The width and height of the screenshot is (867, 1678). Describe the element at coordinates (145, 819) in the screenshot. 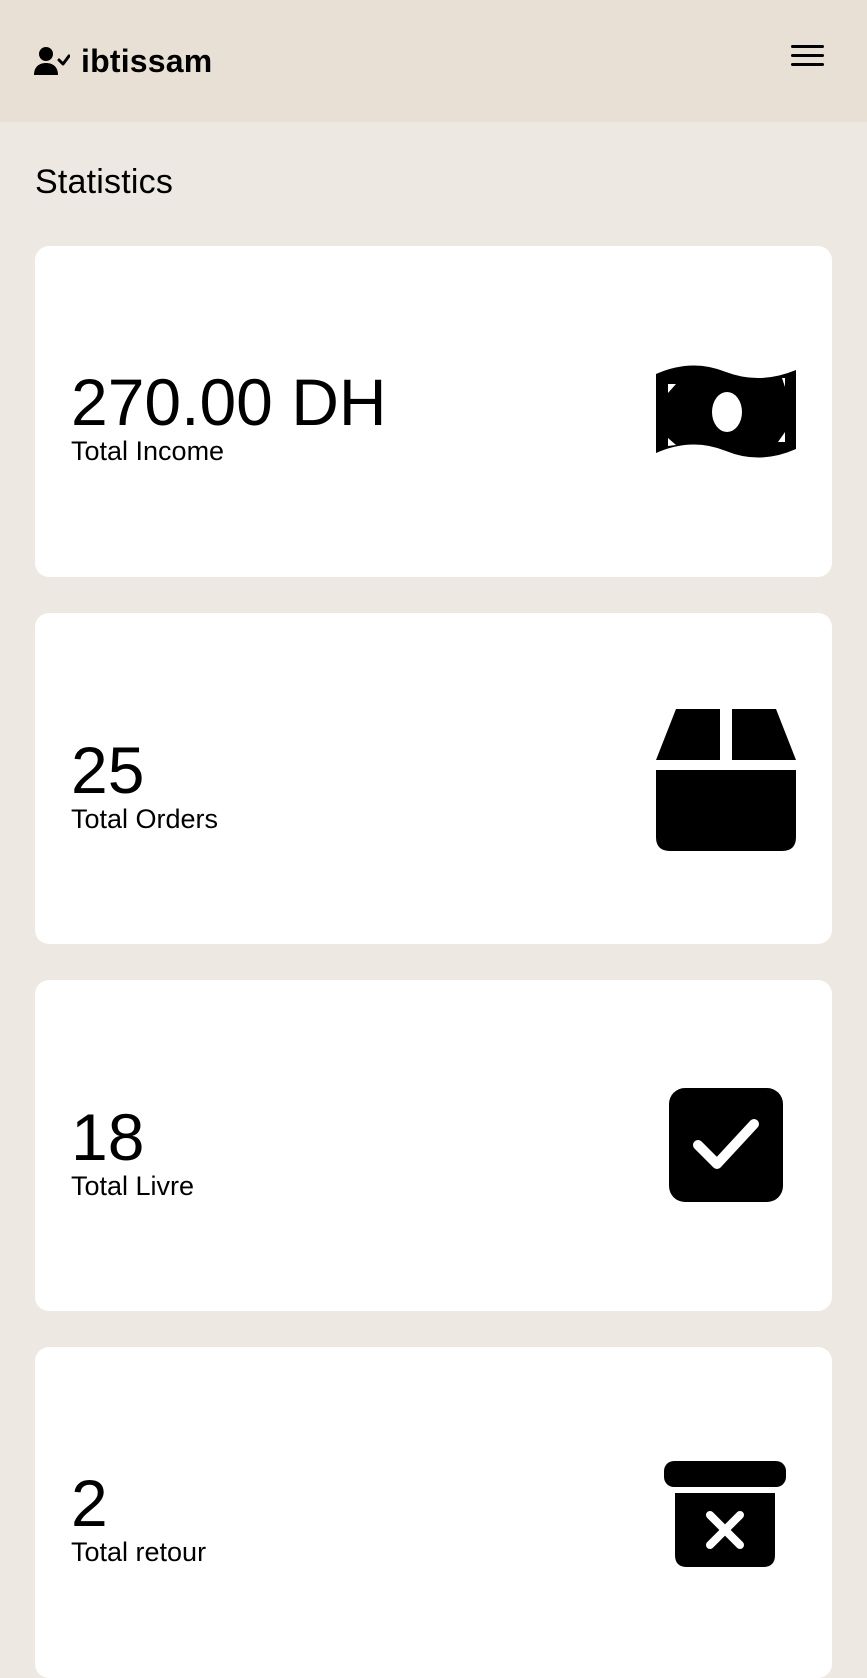

I see `stat-label: Total Orders` at that location.